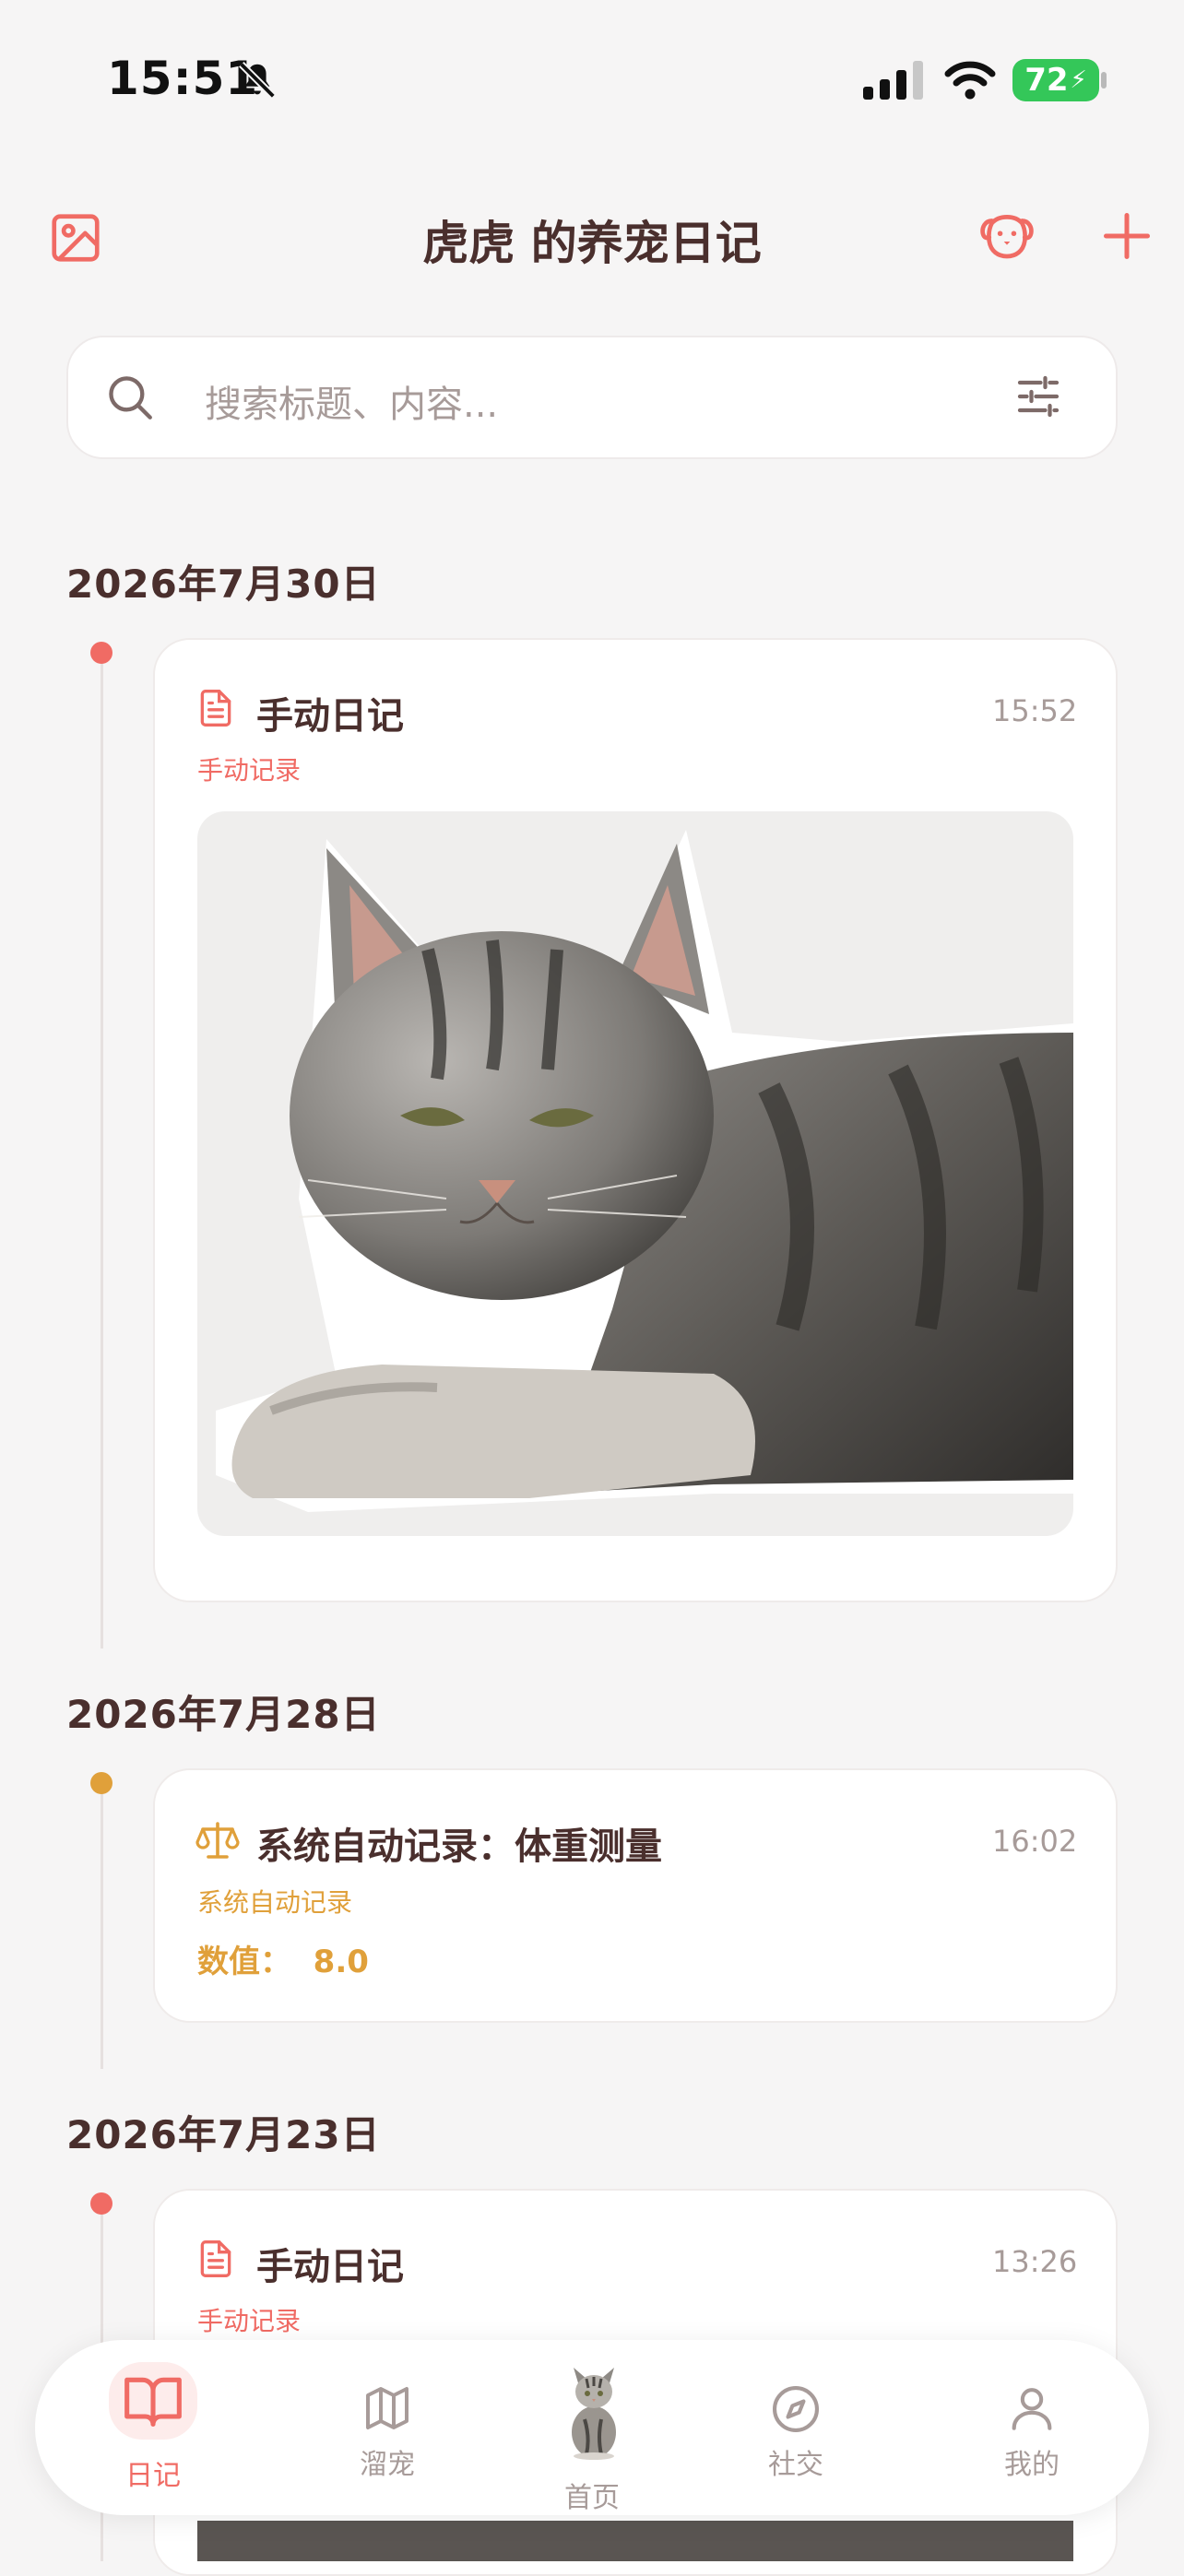 This screenshot has height=2576, width=1184. Describe the element at coordinates (257, 80) in the screenshot. I see `bell-muted-icon` at that location.